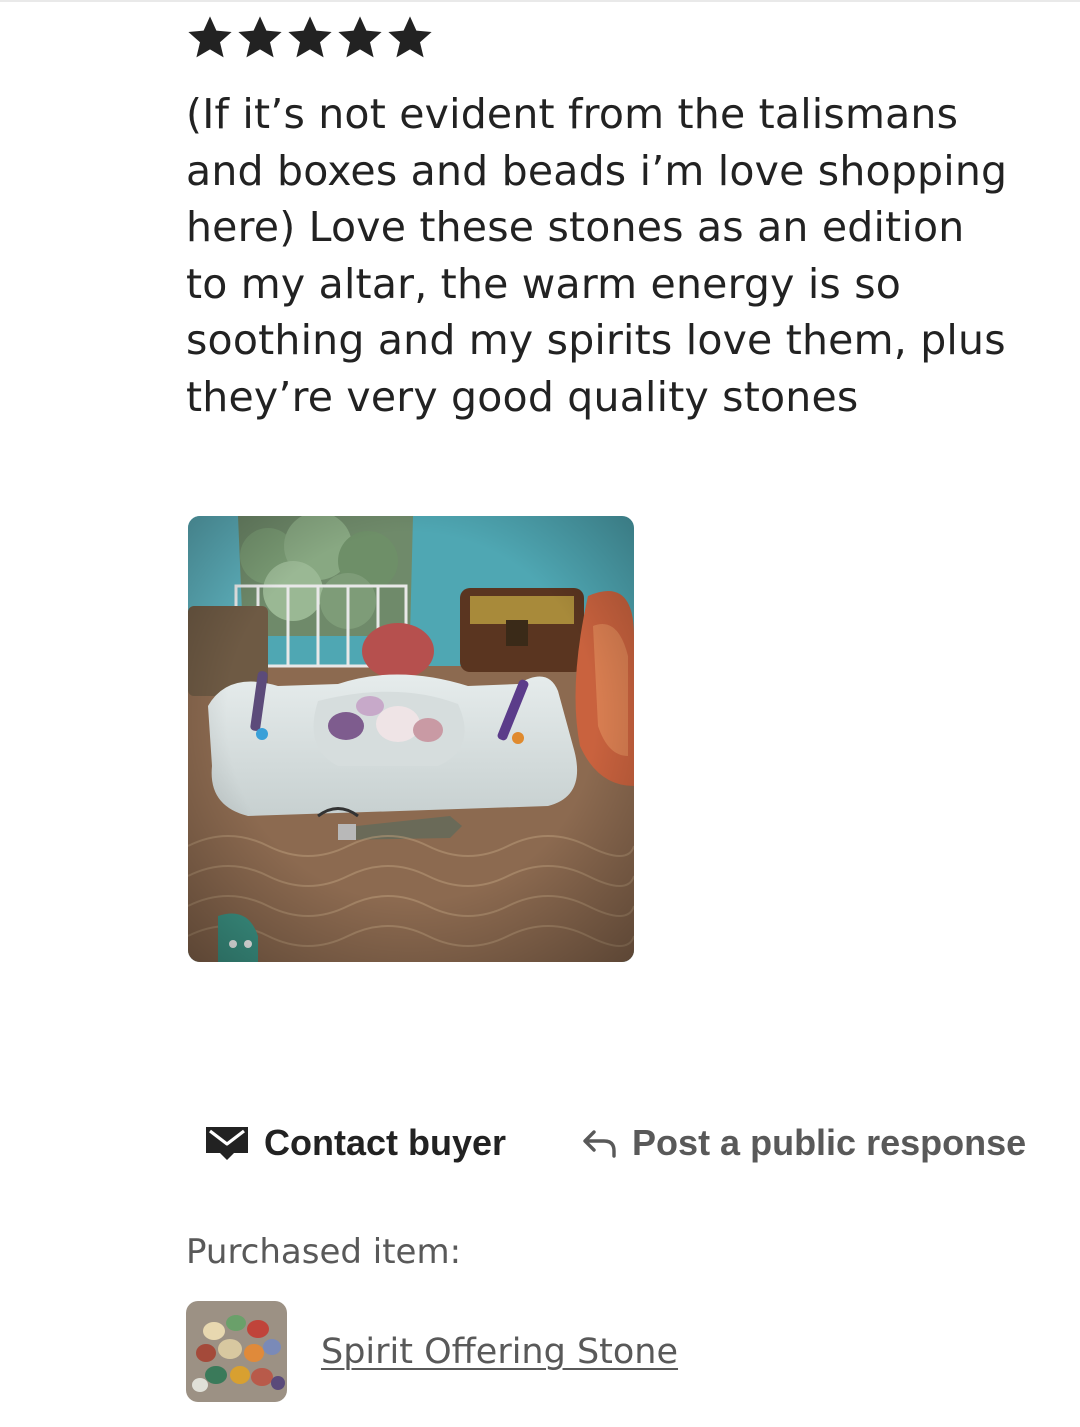 The height and width of the screenshot is (1427, 1080). I want to click on purchased-item-link: Spirit Offering Stone, so click(499, 1352).